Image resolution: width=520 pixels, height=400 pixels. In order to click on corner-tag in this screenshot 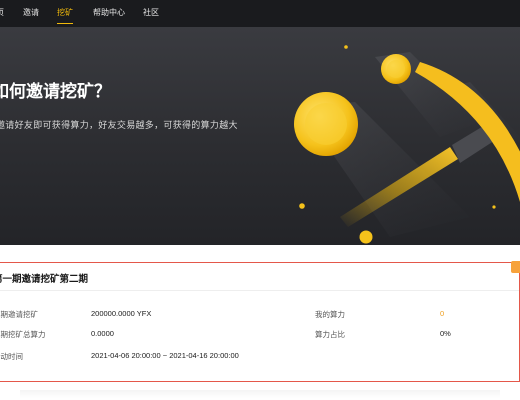, I will do `click(515, 267)`.